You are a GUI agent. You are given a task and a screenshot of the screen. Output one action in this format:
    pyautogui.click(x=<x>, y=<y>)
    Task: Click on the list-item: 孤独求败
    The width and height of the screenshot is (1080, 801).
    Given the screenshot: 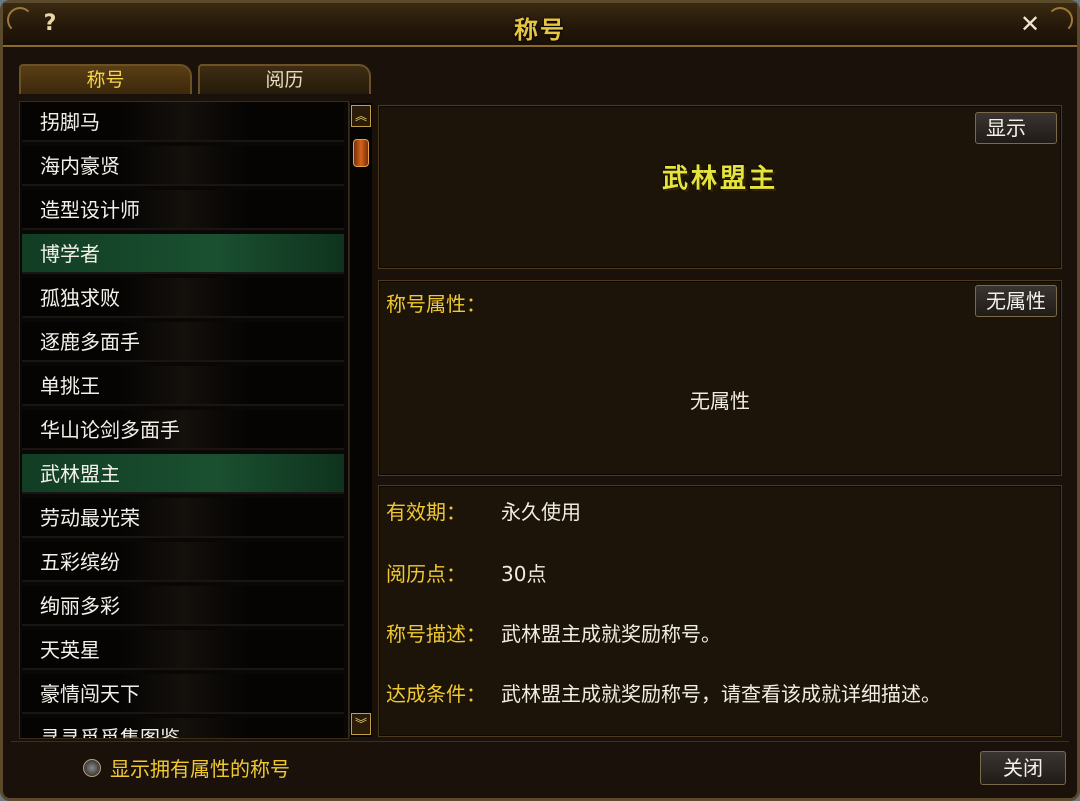 What is the action you would take?
    pyautogui.click(x=183, y=298)
    